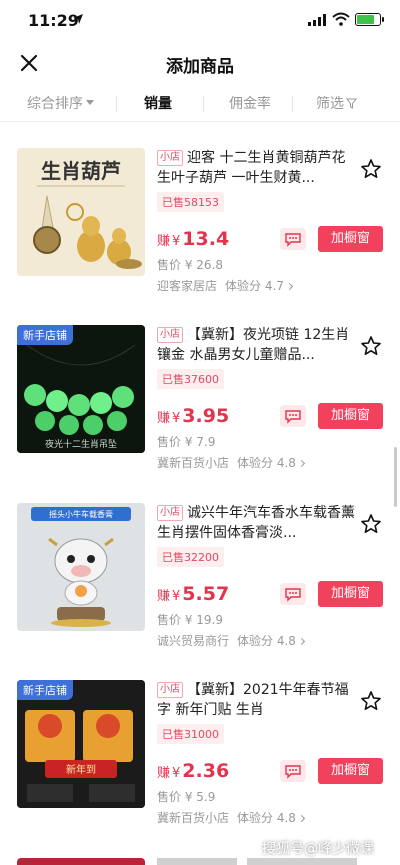 Image resolution: width=400 pixels, height=865 pixels. I want to click on score-value: 4.7, so click(274, 286).